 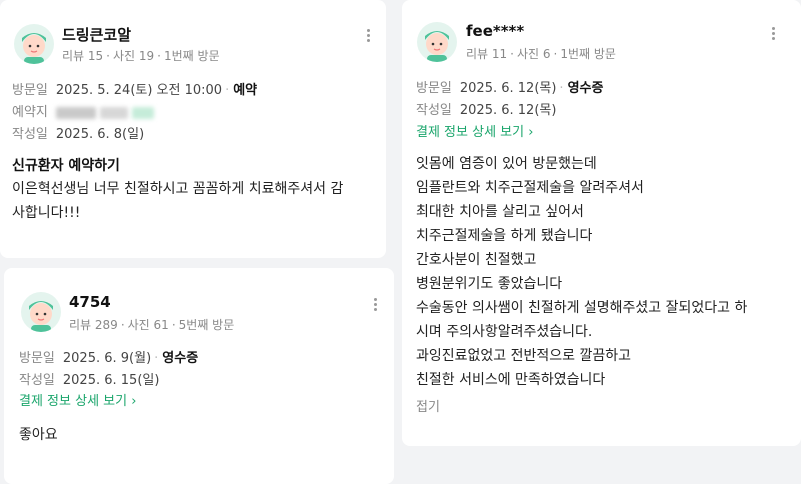 I want to click on review-count: 리뷰 11, so click(x=487, y=54).